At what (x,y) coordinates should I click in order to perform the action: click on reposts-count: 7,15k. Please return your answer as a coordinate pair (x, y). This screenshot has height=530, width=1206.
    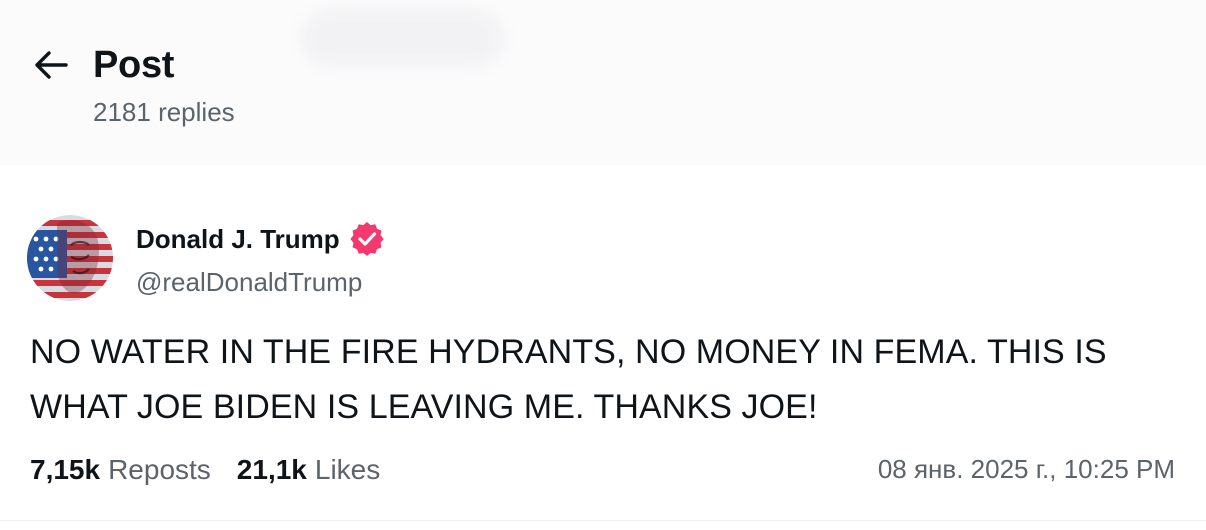
    Looking at the image, I should click on (65, 469).